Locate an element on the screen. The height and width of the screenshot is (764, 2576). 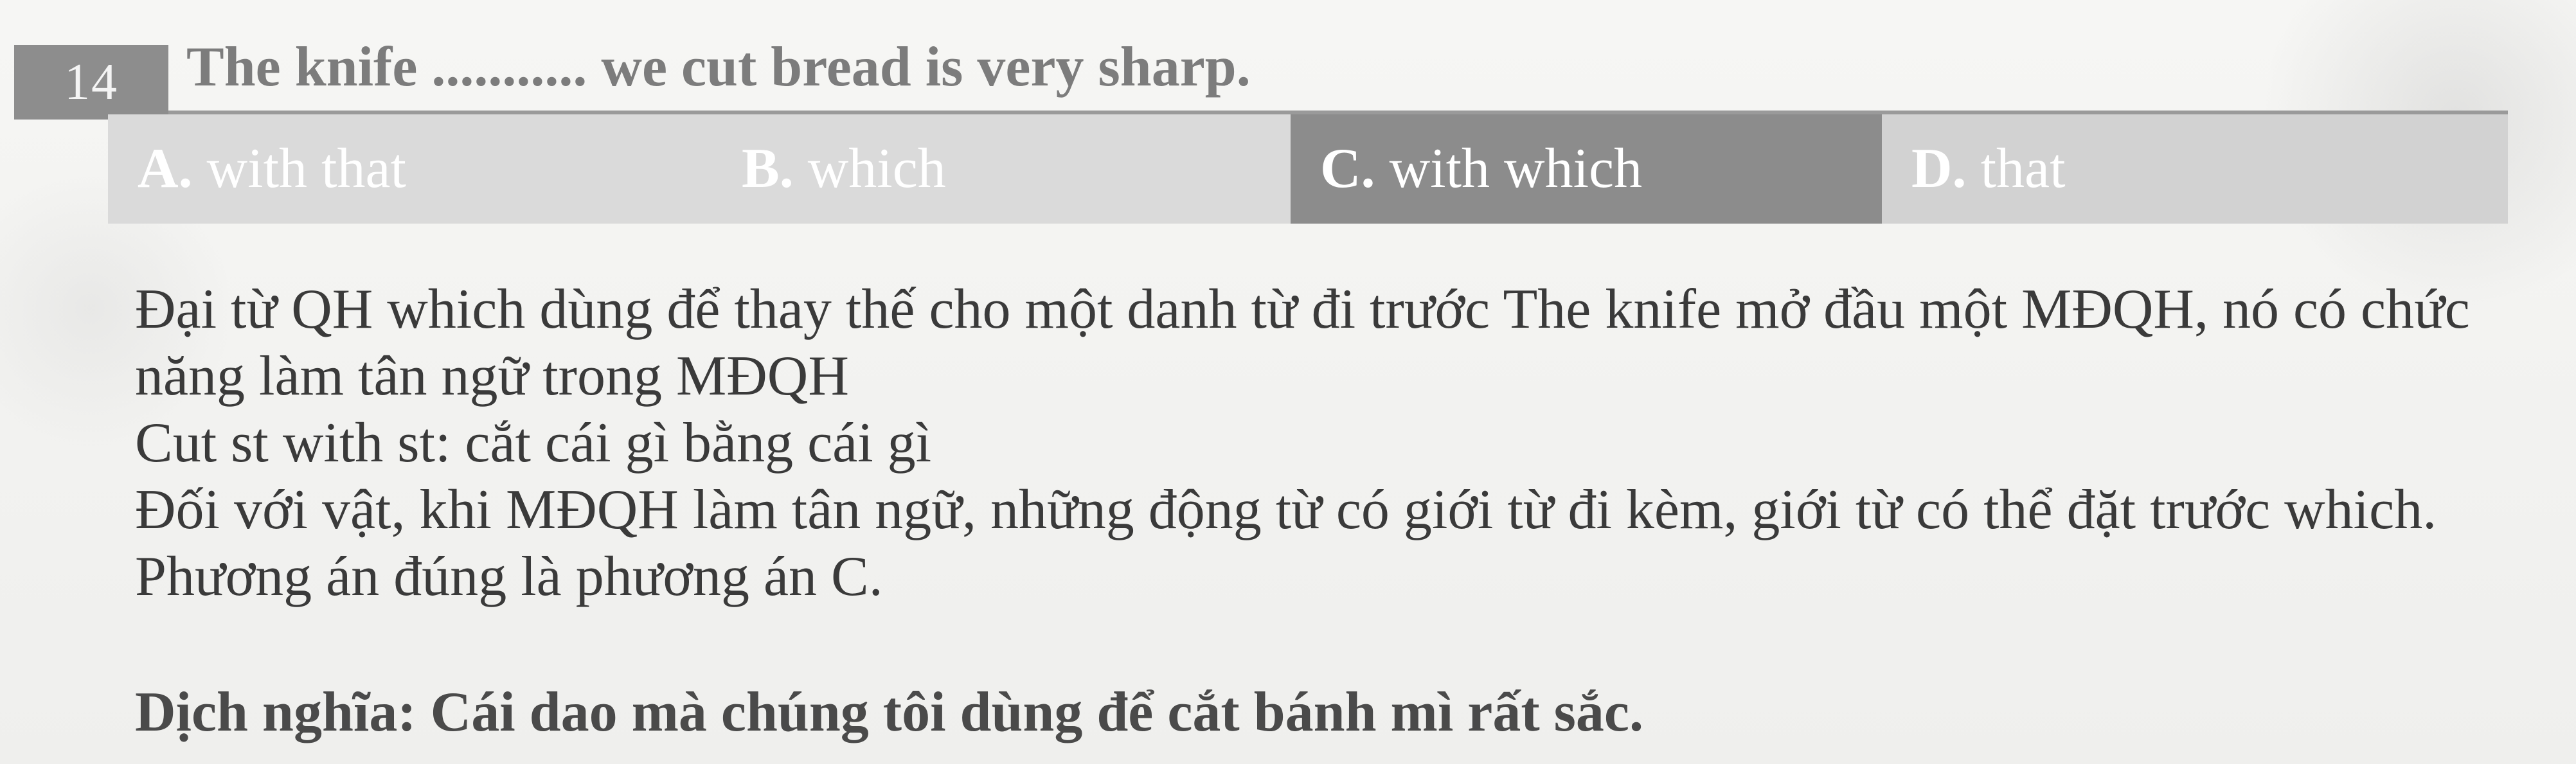
option-letter: B. is located at coordinates (775, 169).